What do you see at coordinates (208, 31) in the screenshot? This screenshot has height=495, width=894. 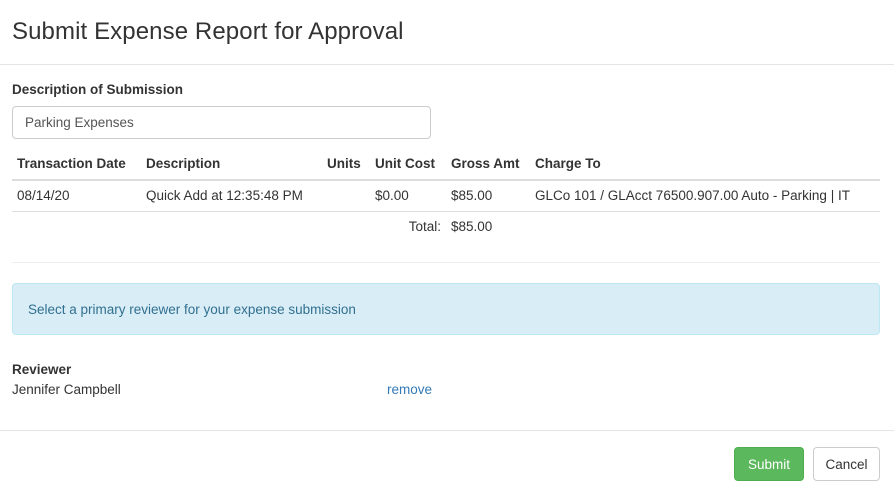 I see `modal-title: Submit Expense Report for Approval` at bounding box center [208, 31].